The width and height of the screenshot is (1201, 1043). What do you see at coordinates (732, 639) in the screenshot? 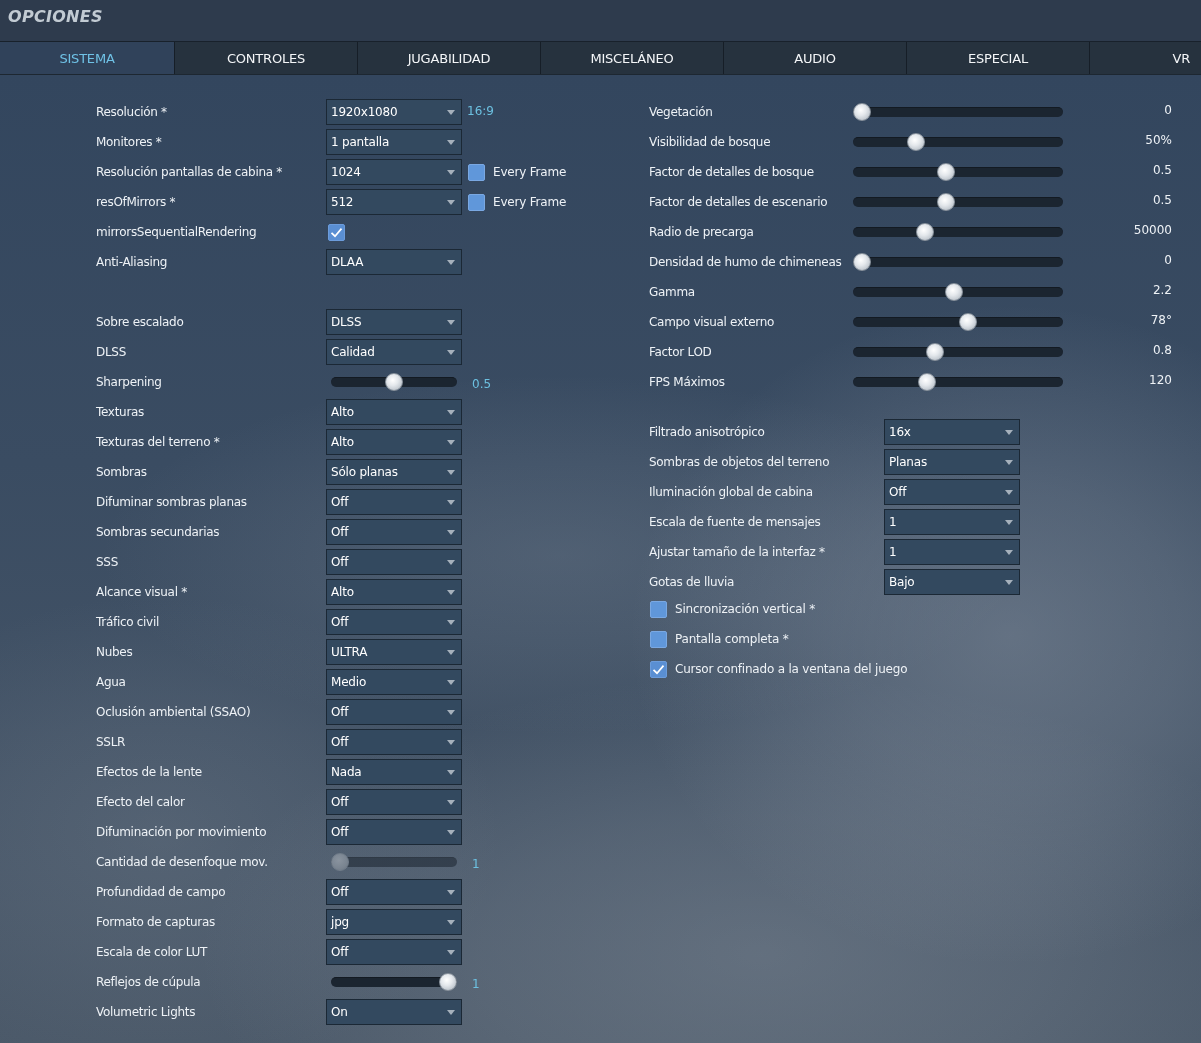
I see `checkbox-label: Pantalla completa *` at bounding box center [732, 639].